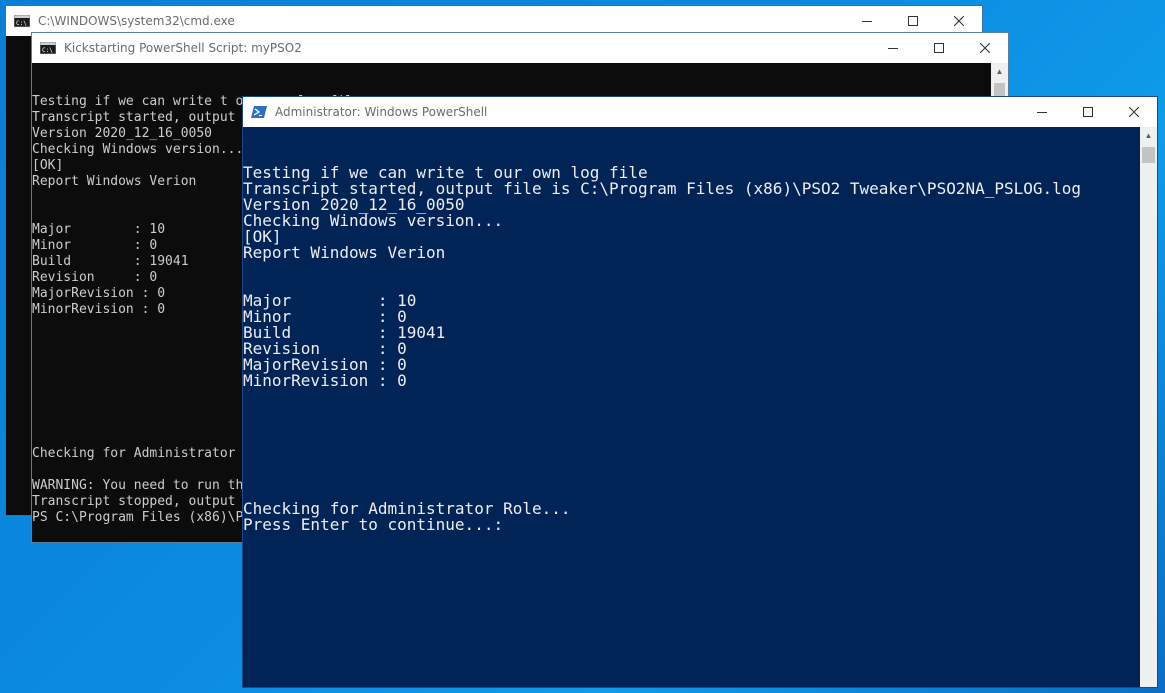 The image size is (1165, 693). I want to click on powershell-close-button, so click(1134, 112).